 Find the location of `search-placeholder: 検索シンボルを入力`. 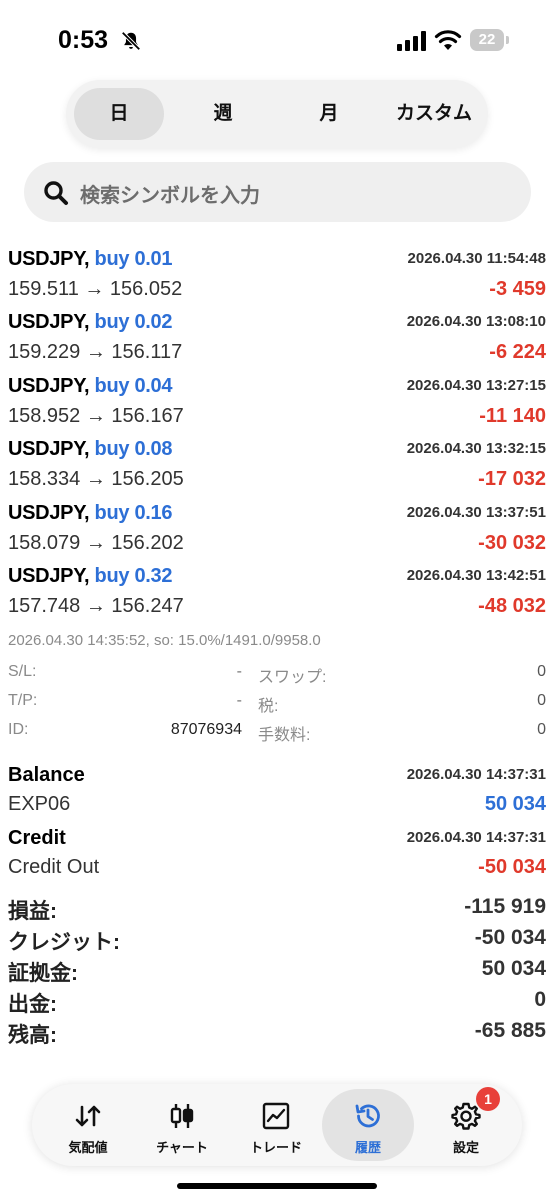

search-placeholder: 検索シンボルを入力 is located at coordinates (170, 196).